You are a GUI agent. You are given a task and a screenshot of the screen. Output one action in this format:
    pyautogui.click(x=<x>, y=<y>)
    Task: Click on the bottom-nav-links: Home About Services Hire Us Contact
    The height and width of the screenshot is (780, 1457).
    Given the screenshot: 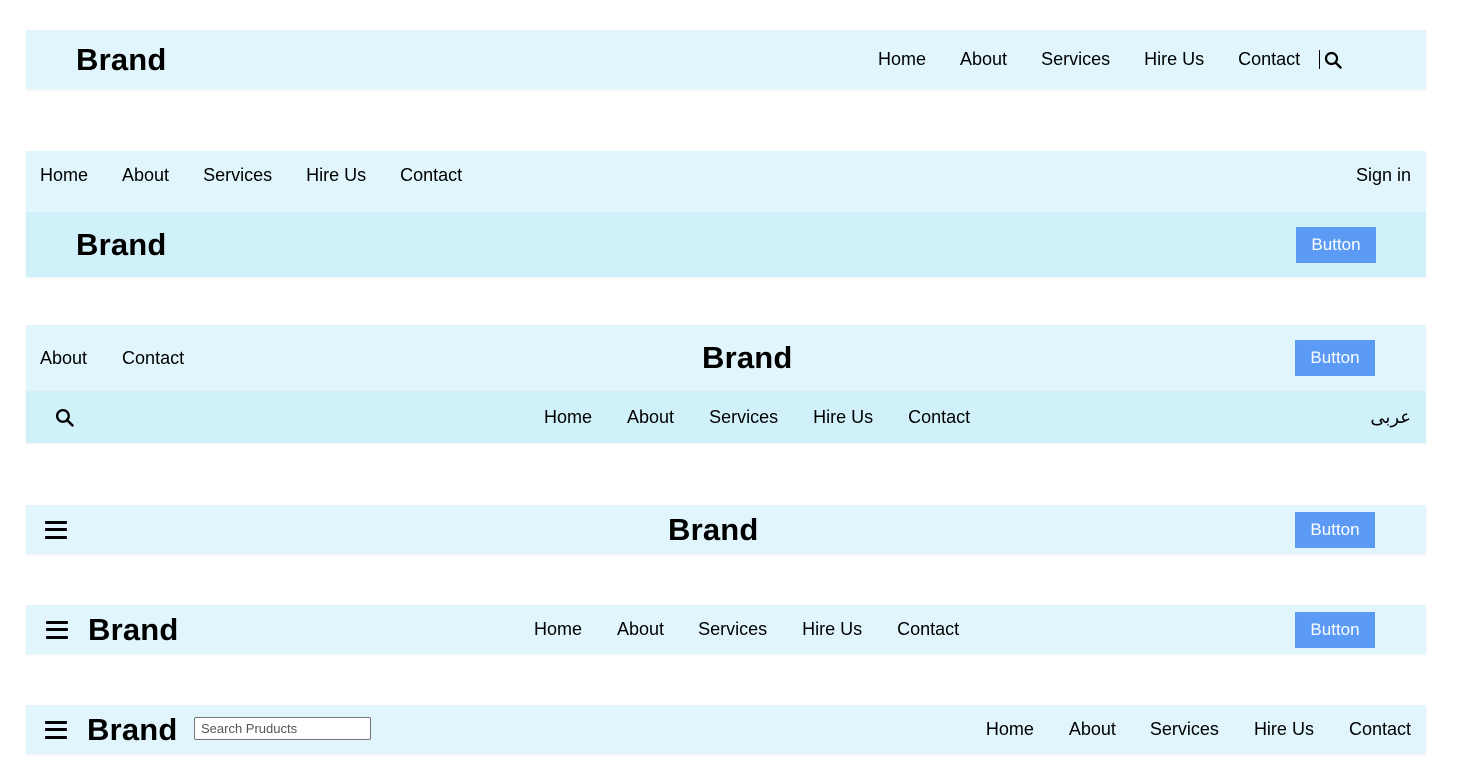 What is the action you would take?
    pyautogui.click(x=757, y=417)
    